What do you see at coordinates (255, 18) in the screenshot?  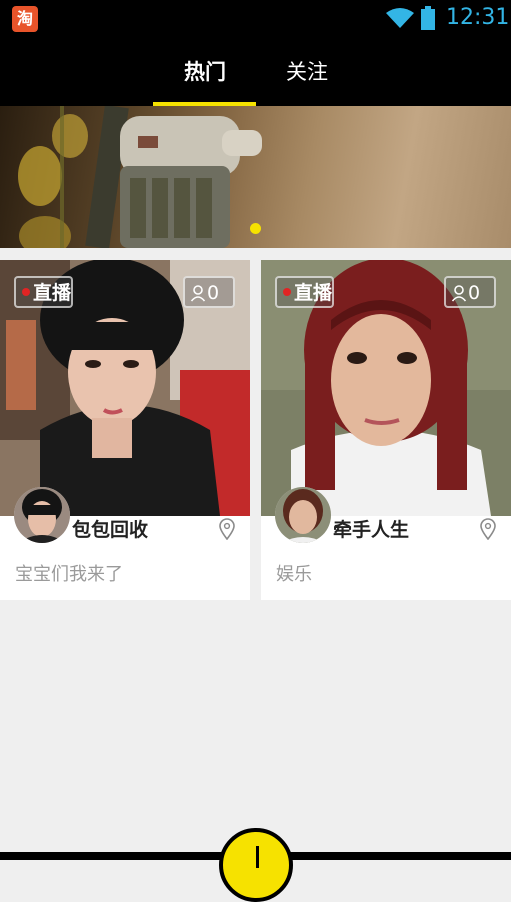 I see `status-bar: 淘 12:31` at bounding box center [255, 18].